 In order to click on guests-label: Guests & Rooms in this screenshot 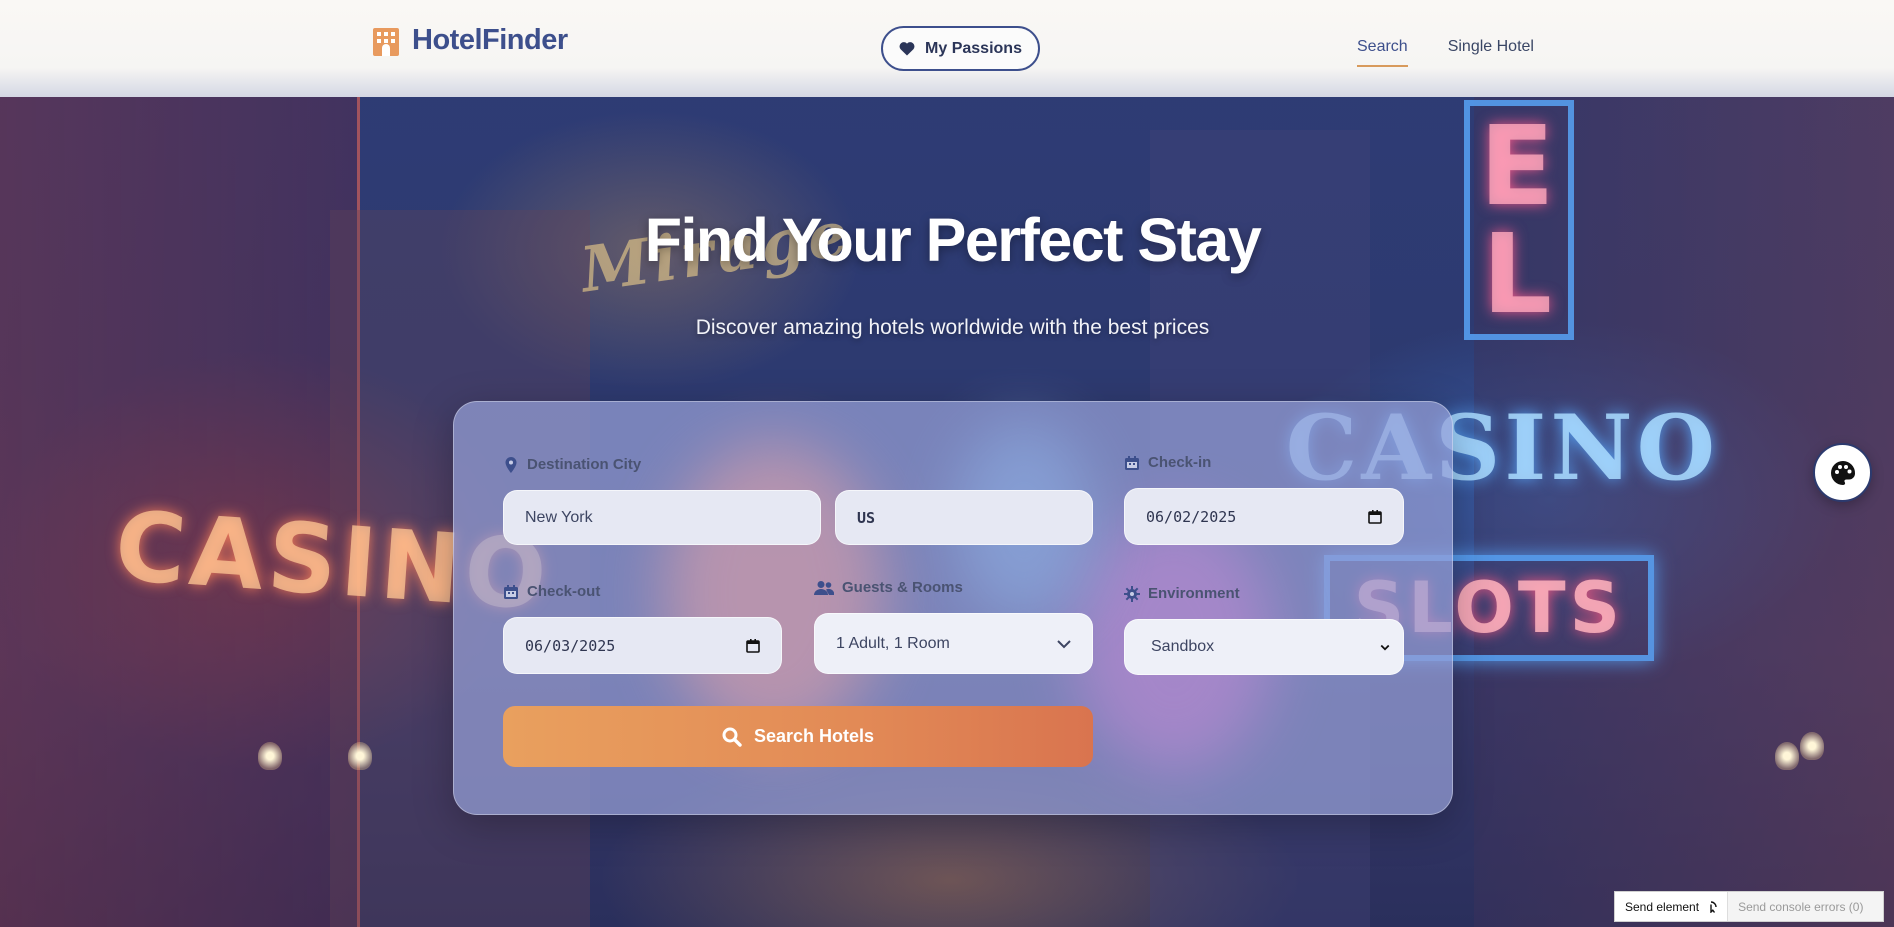, I will do `click(888, 587)`.